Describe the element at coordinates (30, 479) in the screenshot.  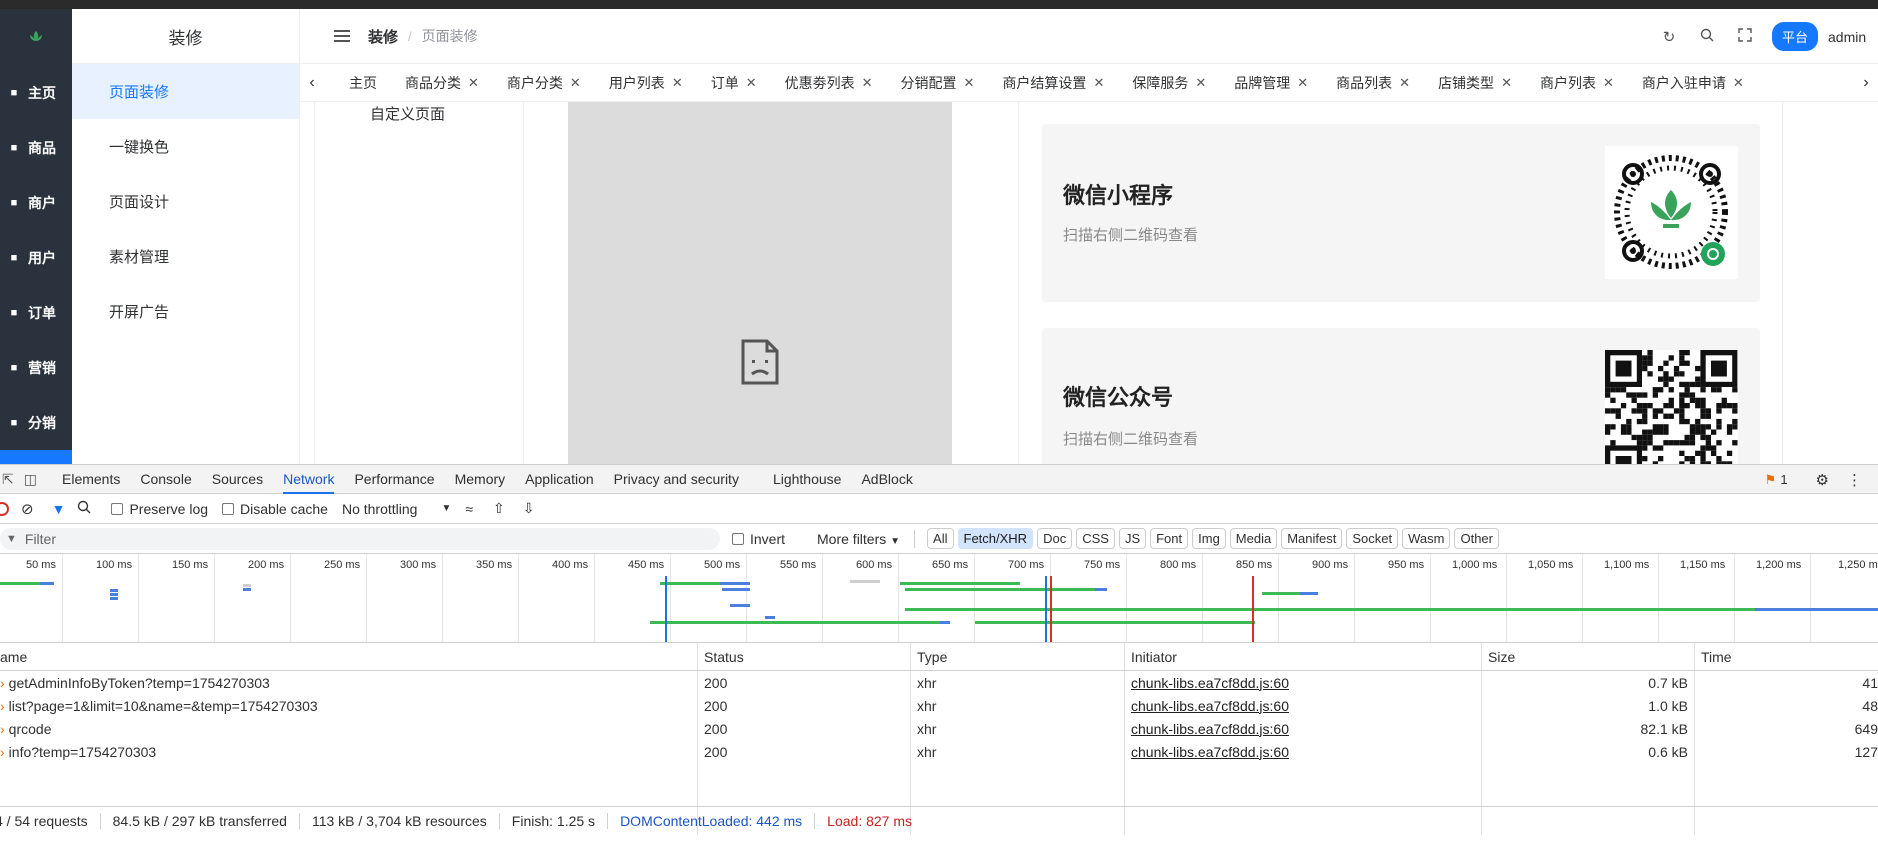
I see `device-toolbar-icon: ◫` at that location.